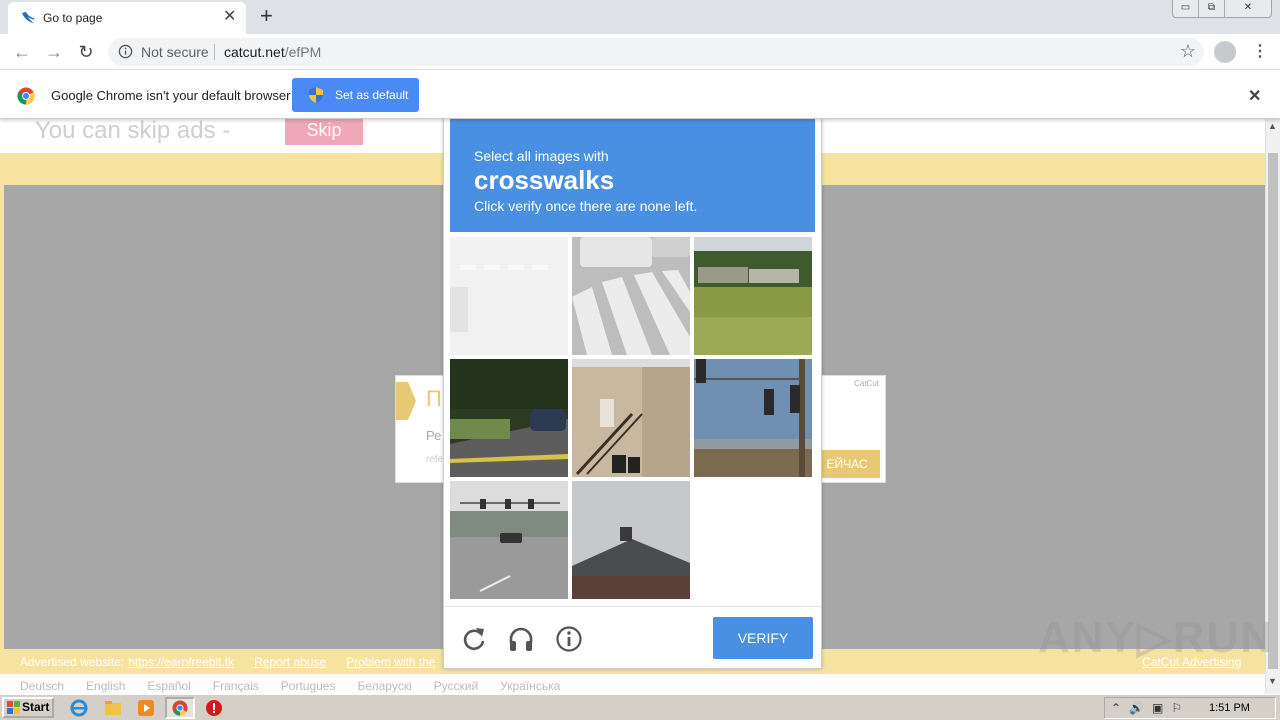 The width and height of the screenshot is (1280, 720). What do you see at coordinates (1156, 637) in the screenshot?
I see `anyrun-watermark: ANY▷RUN` at bounding box center [1156, 637].